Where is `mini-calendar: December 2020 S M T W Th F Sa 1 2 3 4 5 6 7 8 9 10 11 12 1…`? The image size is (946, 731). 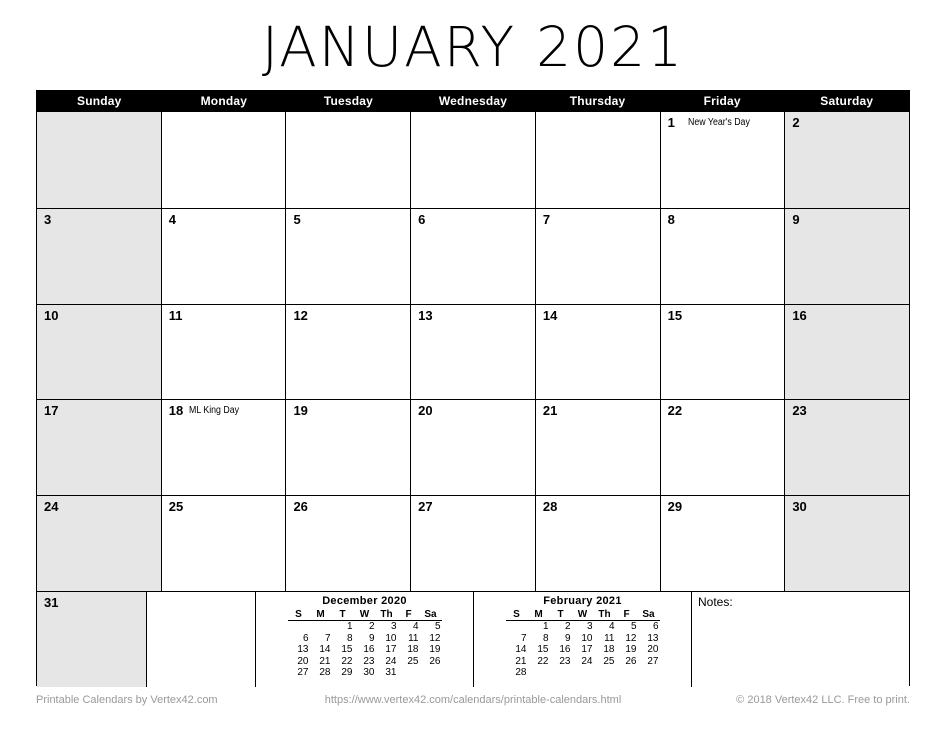 mini-calendar: December 2020 S M T W Th F Sa 1 2 3 4 5 6 7 8 9 10 11 12 1… is located at coordinates (364, 637).